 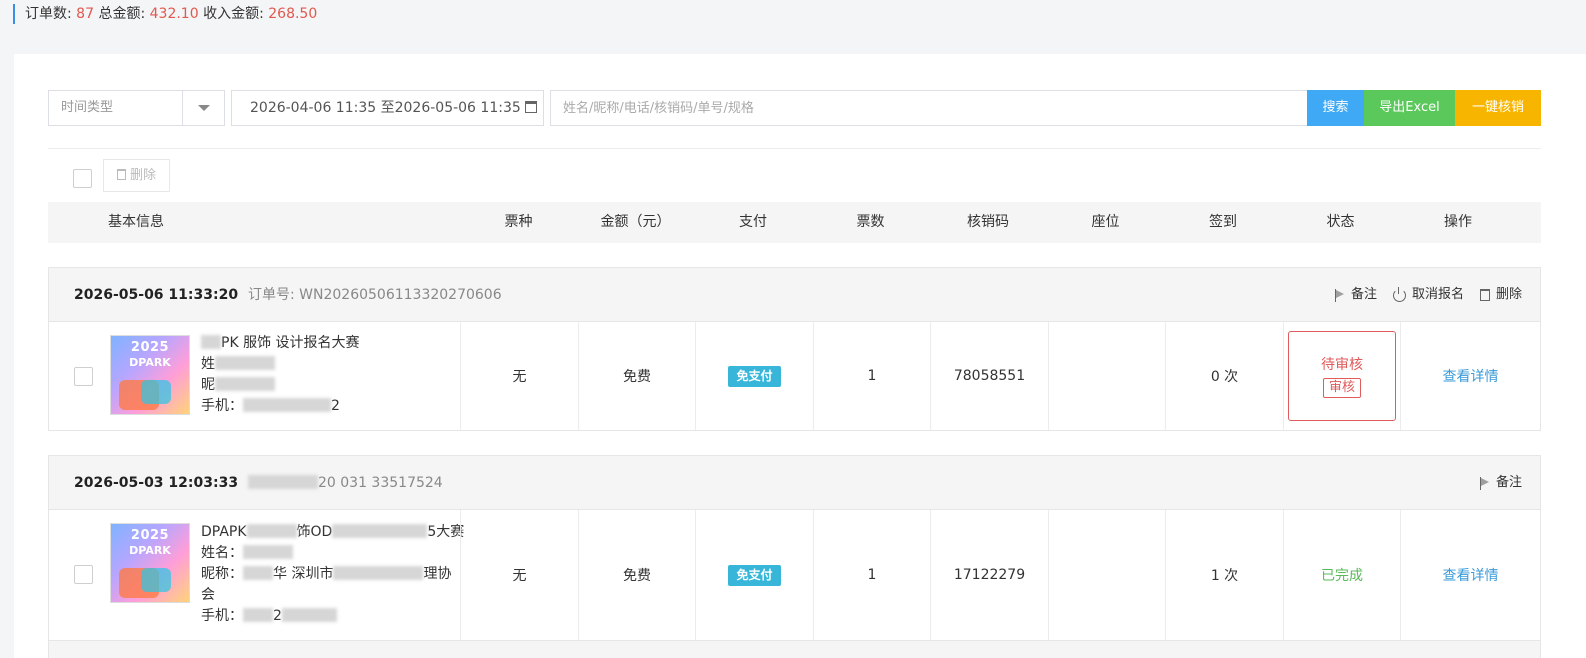 I want to click on order-time: 2026-05-06 11:33:20, so click(x=156, y=295).